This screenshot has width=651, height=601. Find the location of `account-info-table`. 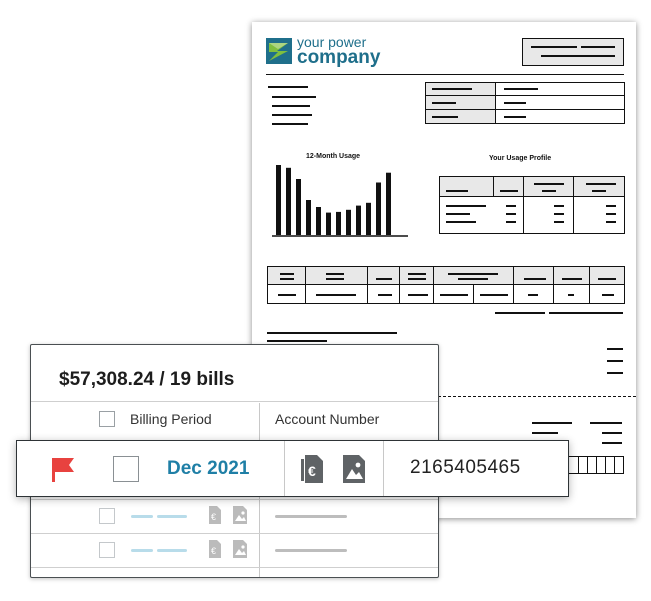

account-info-table is located at coordinates (525, 103).